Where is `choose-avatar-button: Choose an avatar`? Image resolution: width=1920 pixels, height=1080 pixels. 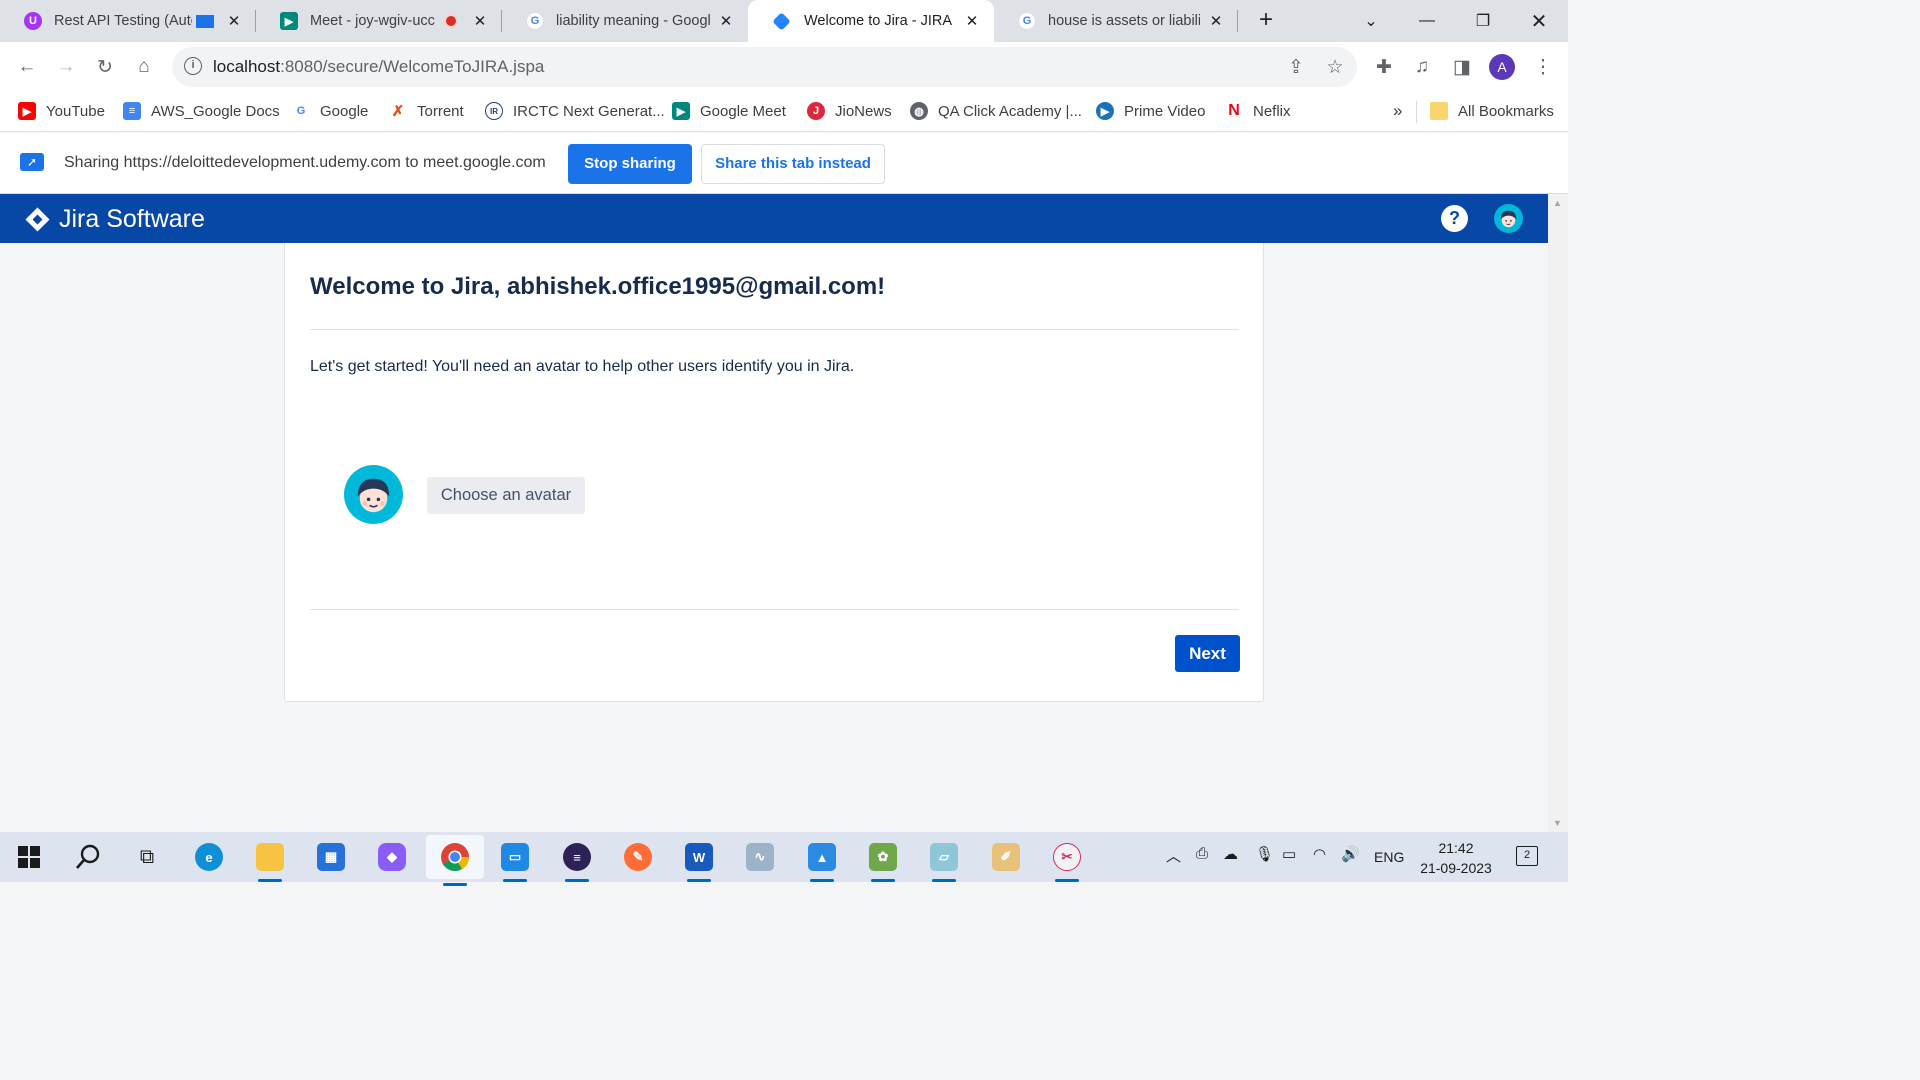
choose-avatar-button: Choose an avatar is located at coordinates (506, 495).